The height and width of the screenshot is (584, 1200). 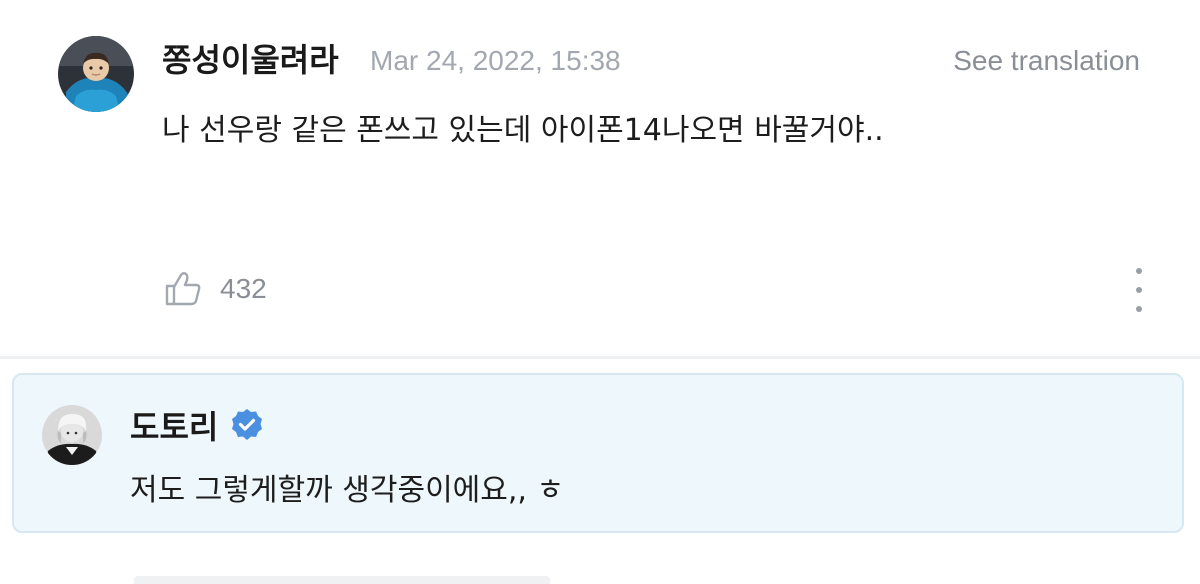 What do you see at coordinates (600, 357) in the screenshot?
I see `divider` at bounding box center [600, 357].